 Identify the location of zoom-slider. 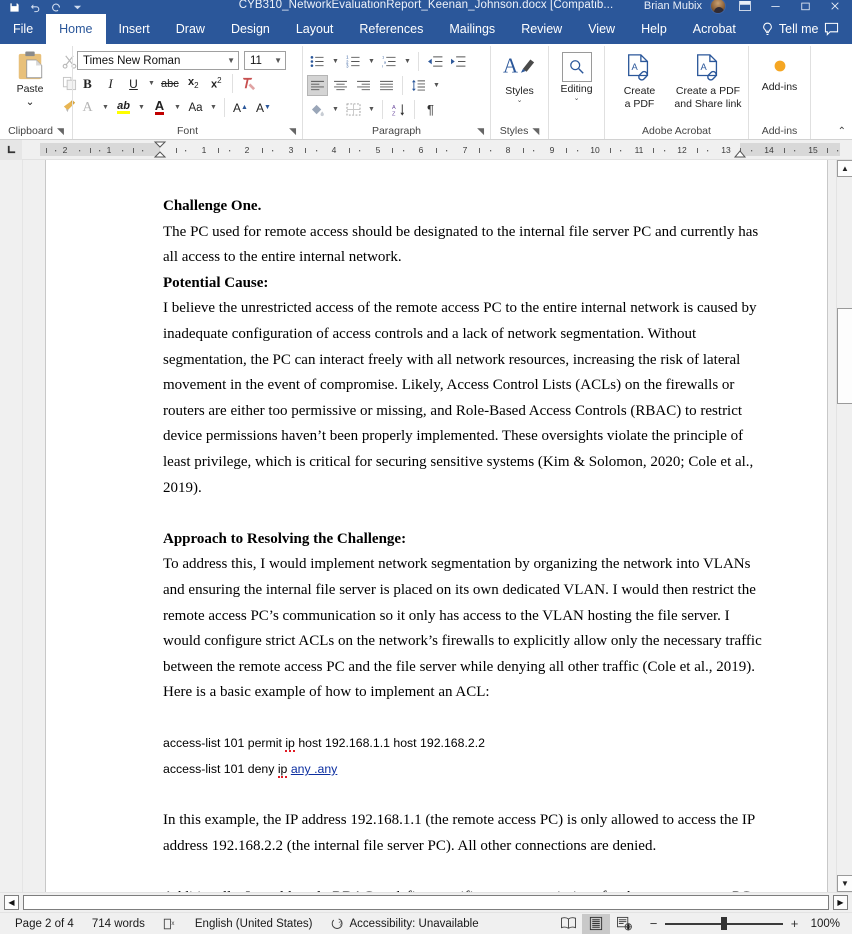
(724, 924).